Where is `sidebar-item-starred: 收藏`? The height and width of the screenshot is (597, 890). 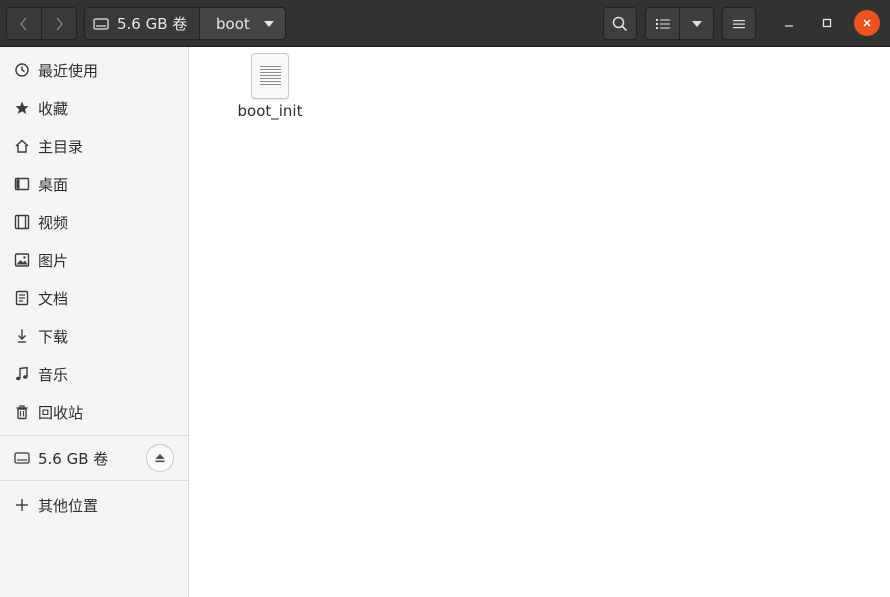
sidebar-item-starred: 收藏 is located at coordinates (94, 108).